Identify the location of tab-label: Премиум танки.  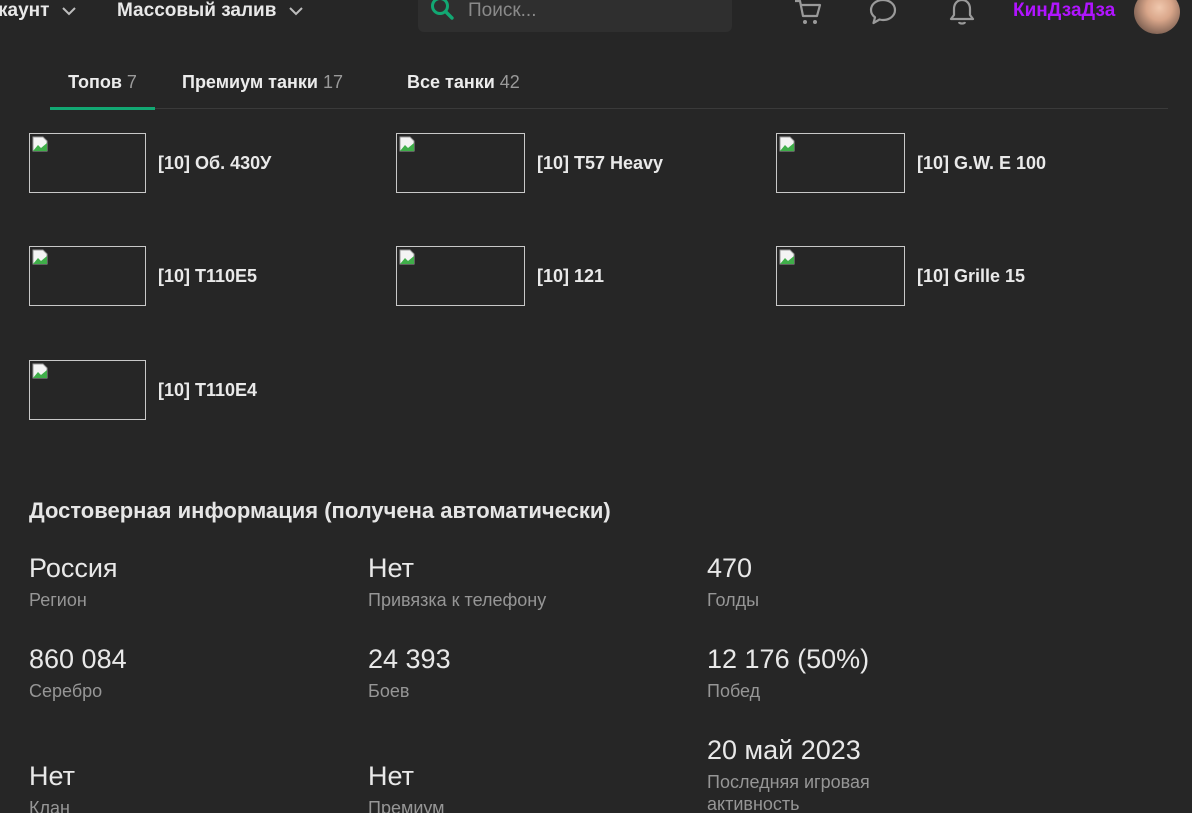
(250, 82).